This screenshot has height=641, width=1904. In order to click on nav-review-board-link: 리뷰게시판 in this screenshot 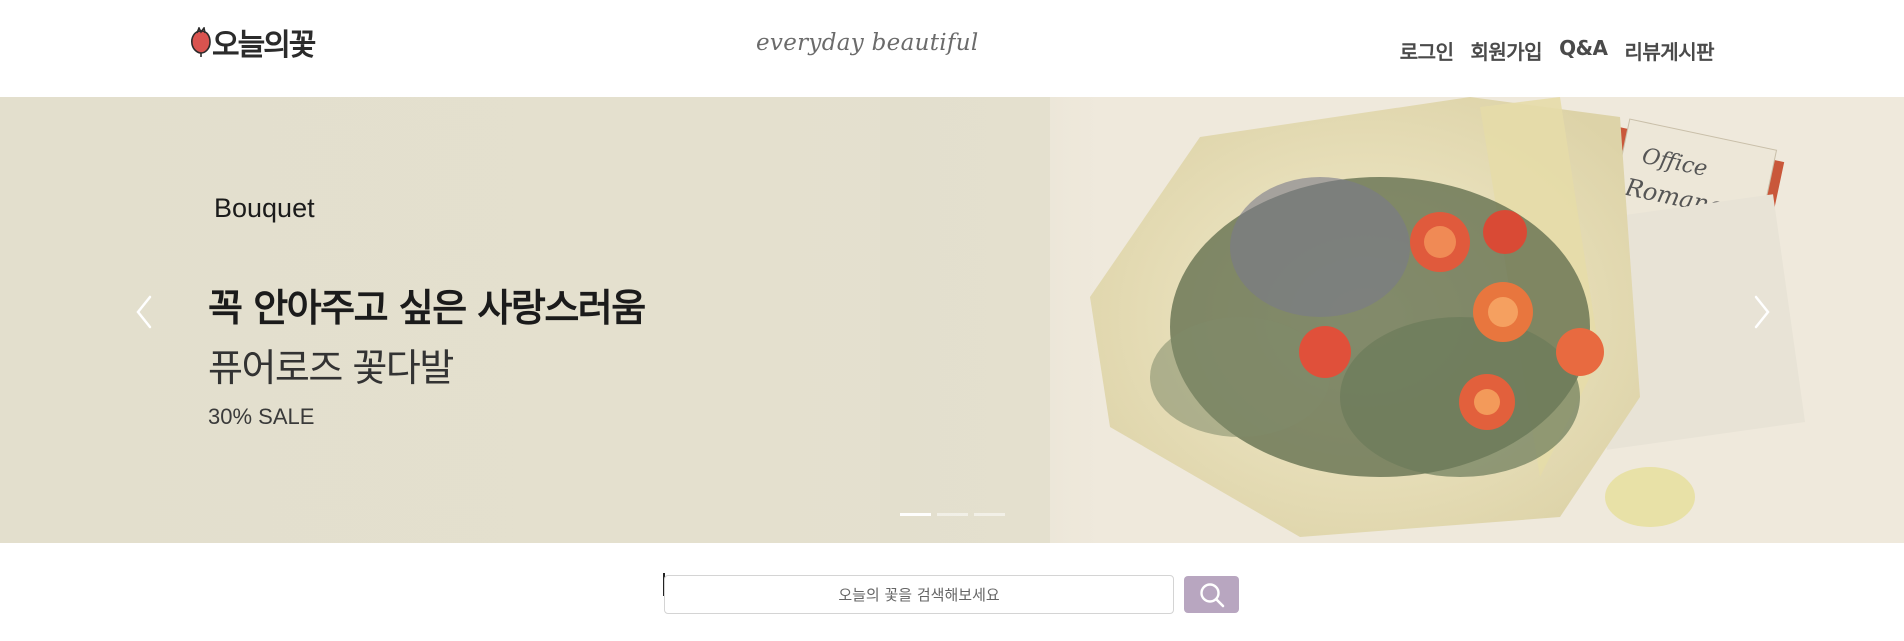, I will do `click(1670, 50)`.